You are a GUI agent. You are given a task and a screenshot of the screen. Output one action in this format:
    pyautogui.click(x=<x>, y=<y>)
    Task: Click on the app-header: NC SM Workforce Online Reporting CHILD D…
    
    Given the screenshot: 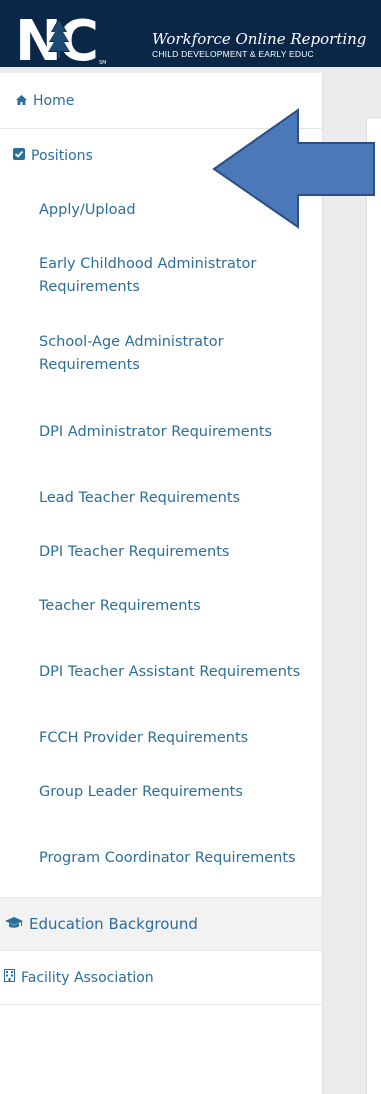 What is the action you would take?
    pyautogui.click(x=190, y=33)
    